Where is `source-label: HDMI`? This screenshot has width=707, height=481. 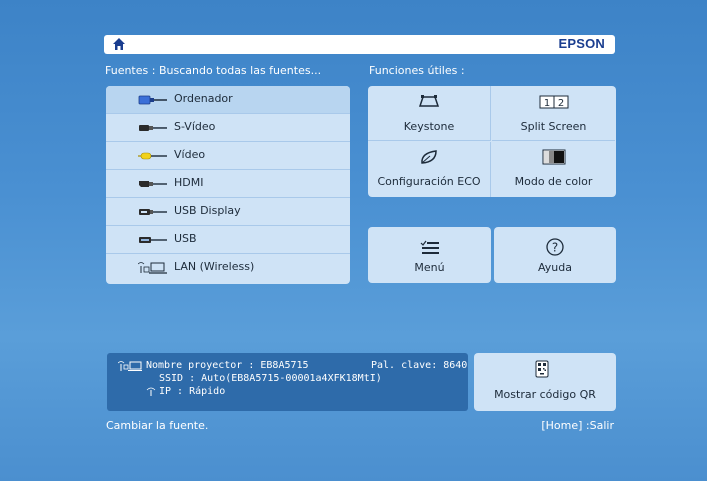 source-label: HDMI is located at coordinates (189, 182).